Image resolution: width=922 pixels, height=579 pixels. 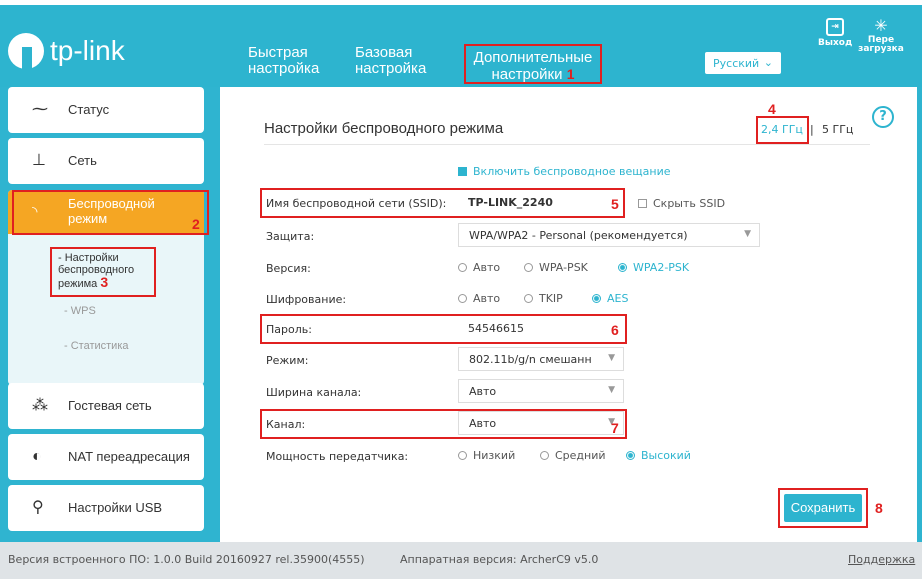 I want to click on annotation-1: 1, so click(x=570, y=74).